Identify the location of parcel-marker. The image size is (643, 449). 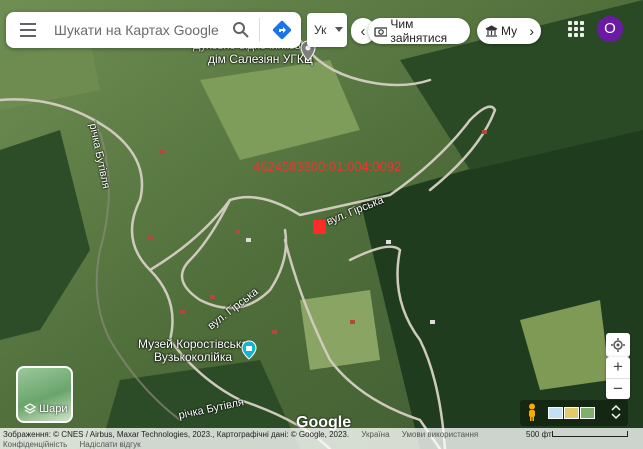
(319, 227).